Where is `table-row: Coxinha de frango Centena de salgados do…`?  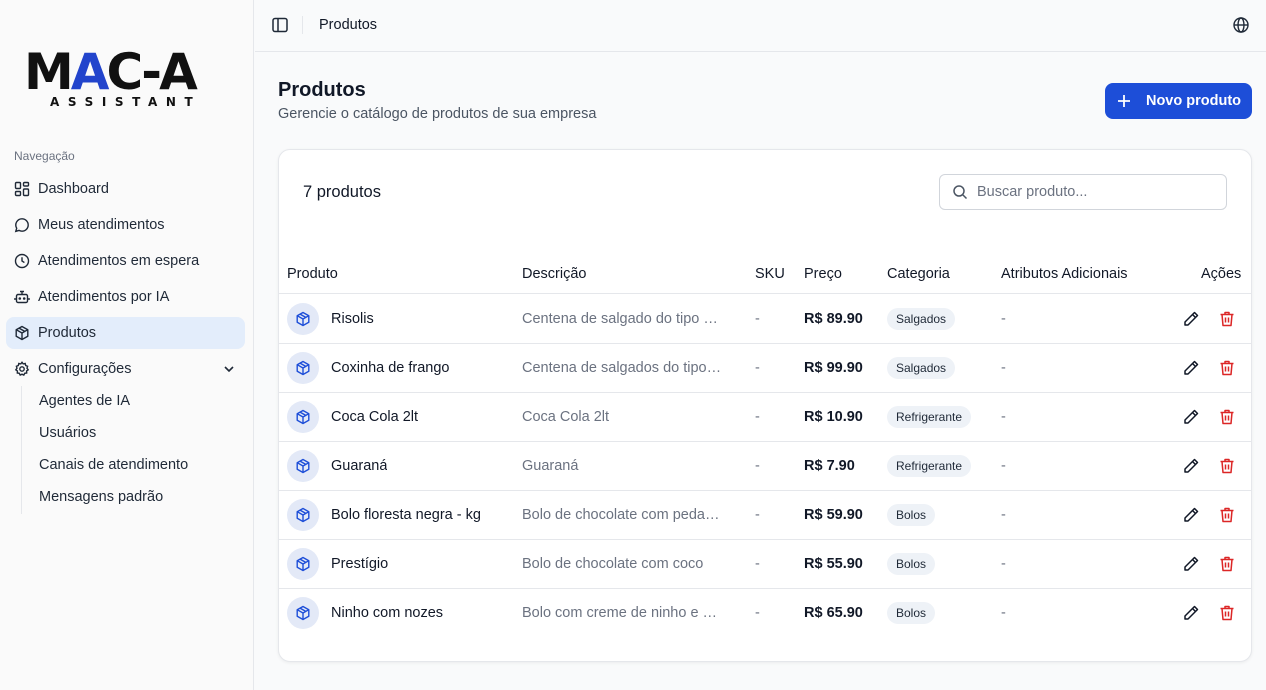 table-row: Coxinha de frango Centena de salgados do… is located at coordinates (765, 368).